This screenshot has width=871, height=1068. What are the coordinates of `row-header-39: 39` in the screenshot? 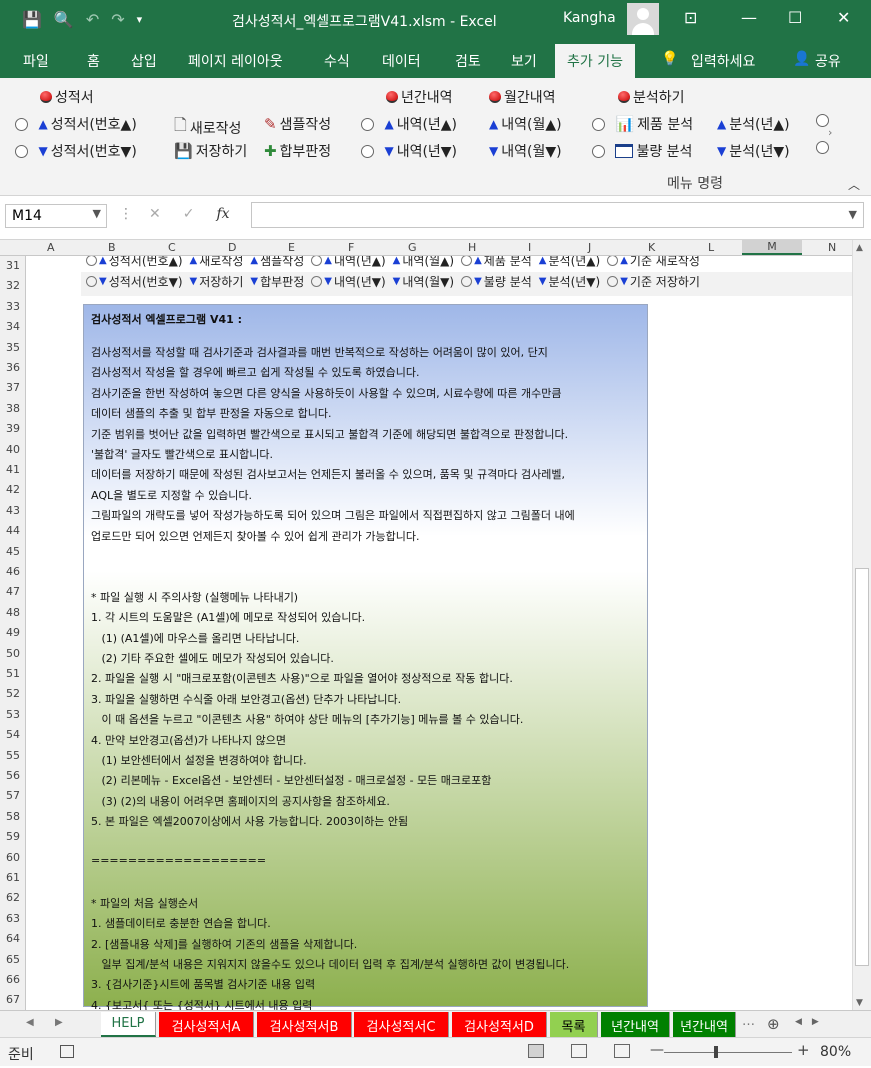 It's located at (13, 428).